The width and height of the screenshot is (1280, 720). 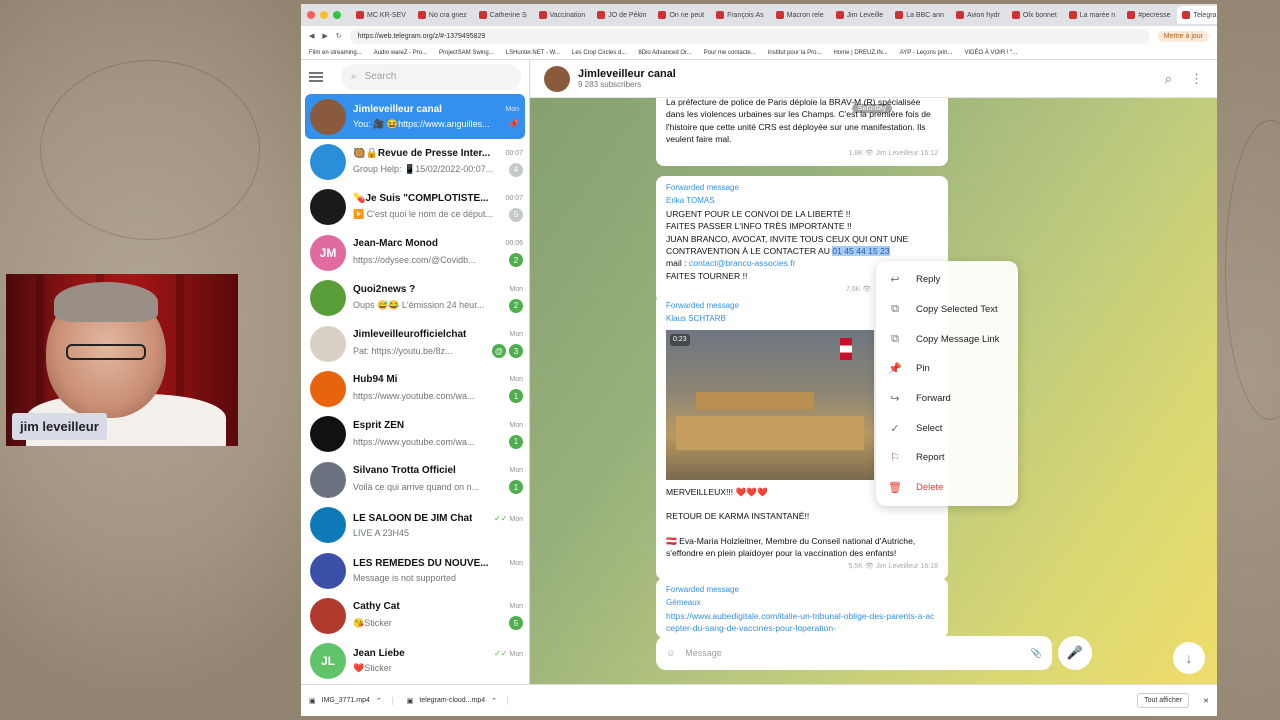 I want to click on phone-number-selection: 01 45 44 15 23, so click(x=861, y=251).